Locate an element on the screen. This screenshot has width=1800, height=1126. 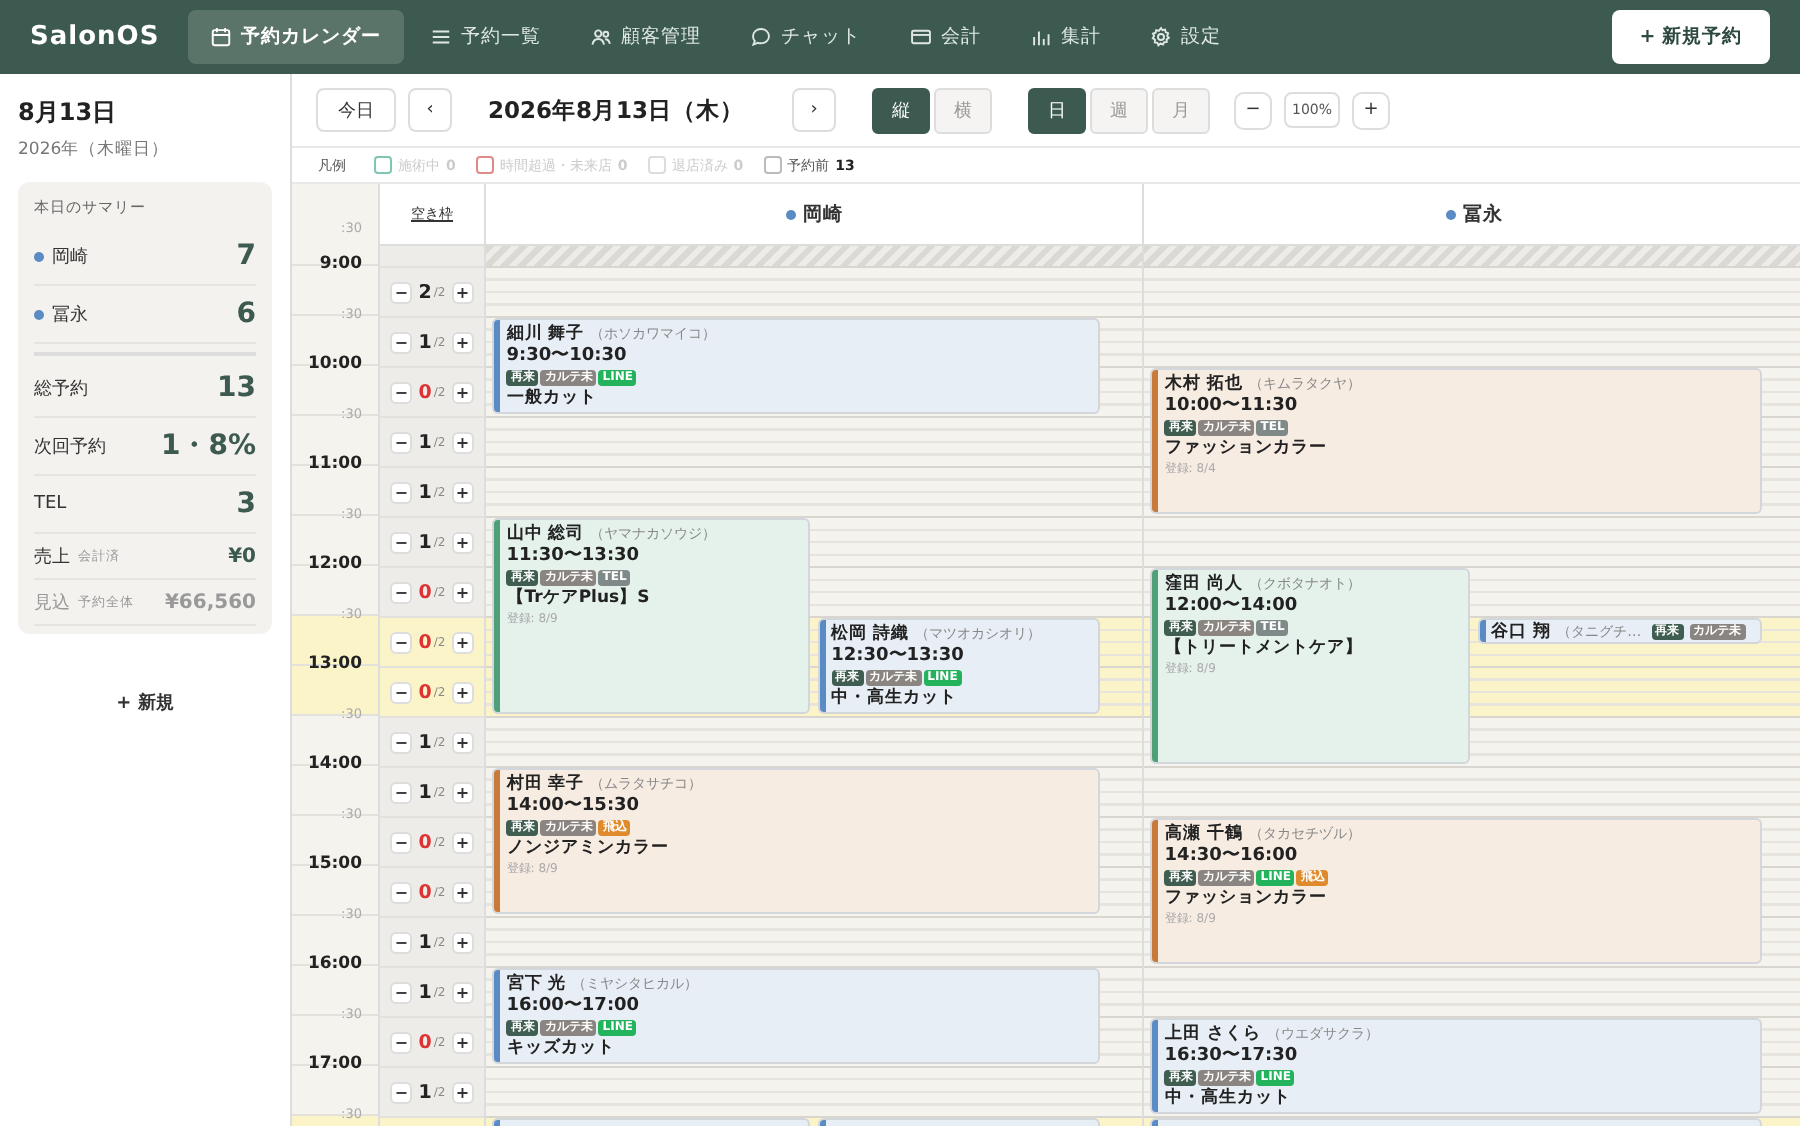
appointment-time: 10:00〜11:30 is located at coordinates (1232, 407).